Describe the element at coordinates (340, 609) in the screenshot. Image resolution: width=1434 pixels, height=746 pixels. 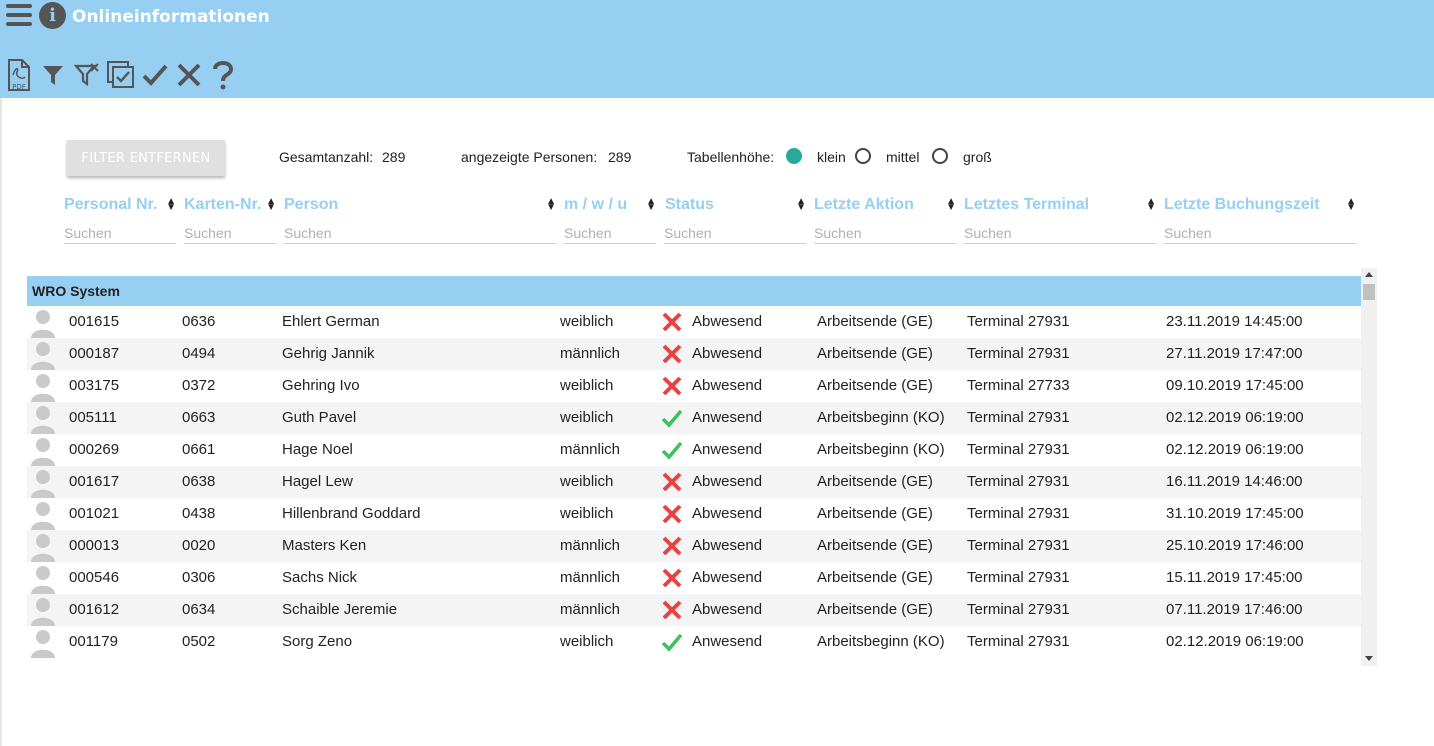
I see `cell-person: Schaible Jeremie` at that location.